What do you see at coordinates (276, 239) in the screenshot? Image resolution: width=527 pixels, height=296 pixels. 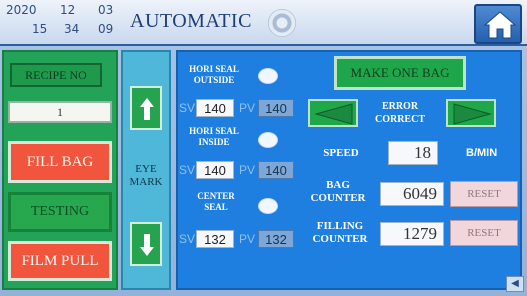 I see `center-seal-pv: 132` at bounding box center [276, 239].